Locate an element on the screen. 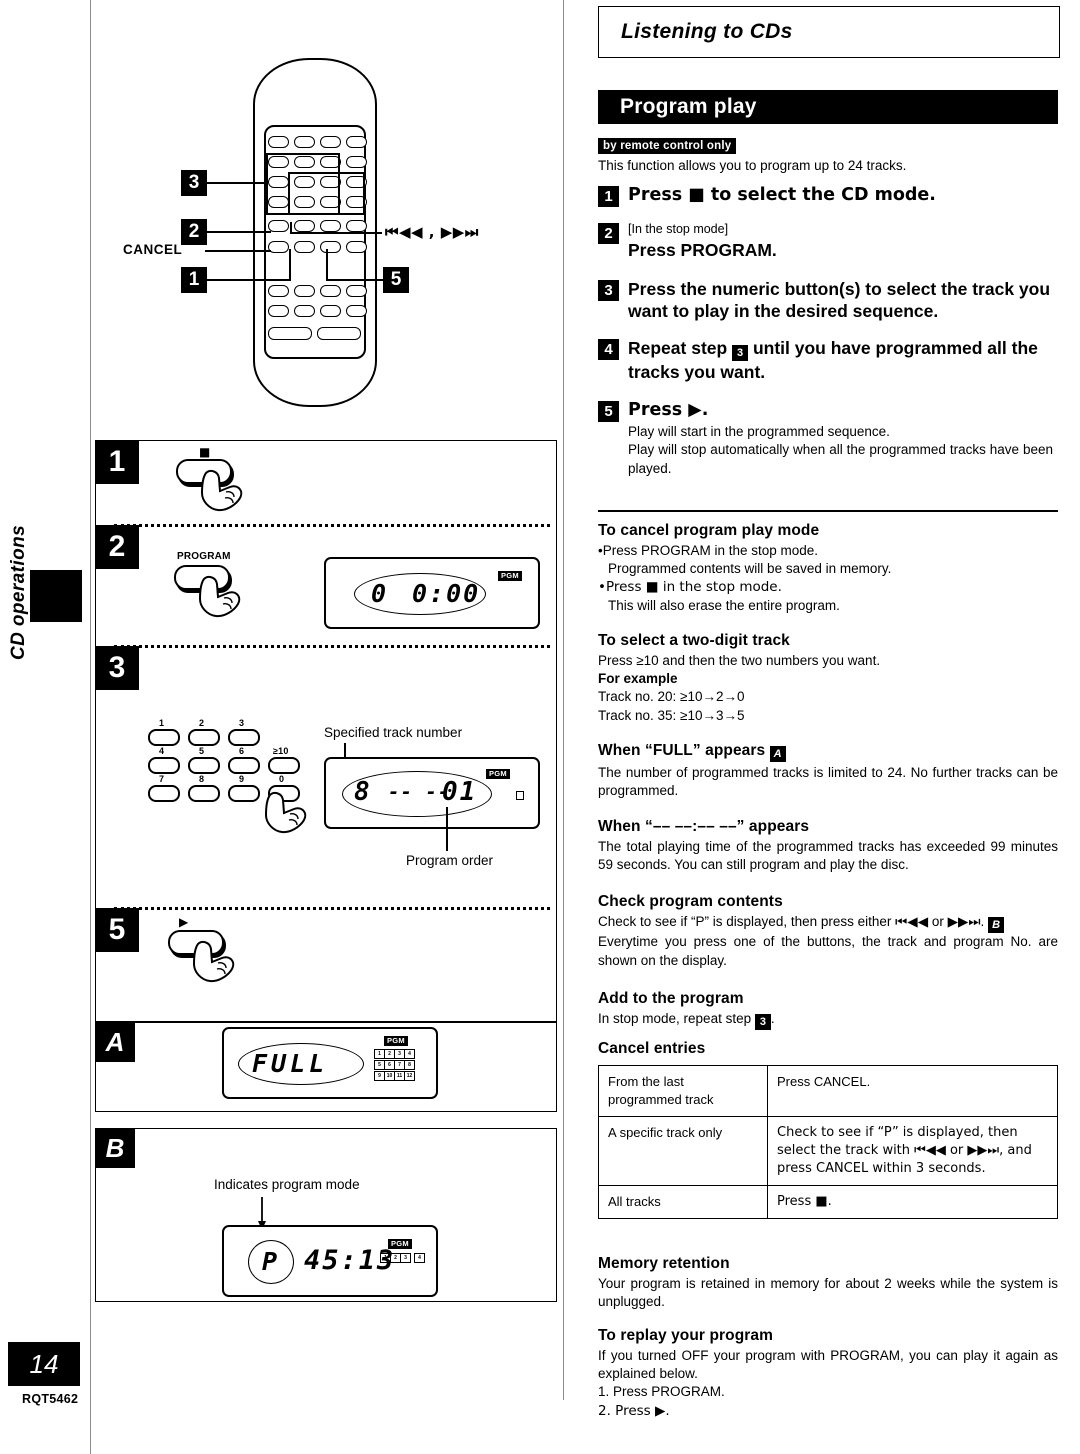 This screenshot has width=1080, height=1454. add-program-line-a: In stop mode, repeat step is located at coordinates (675, 1018).